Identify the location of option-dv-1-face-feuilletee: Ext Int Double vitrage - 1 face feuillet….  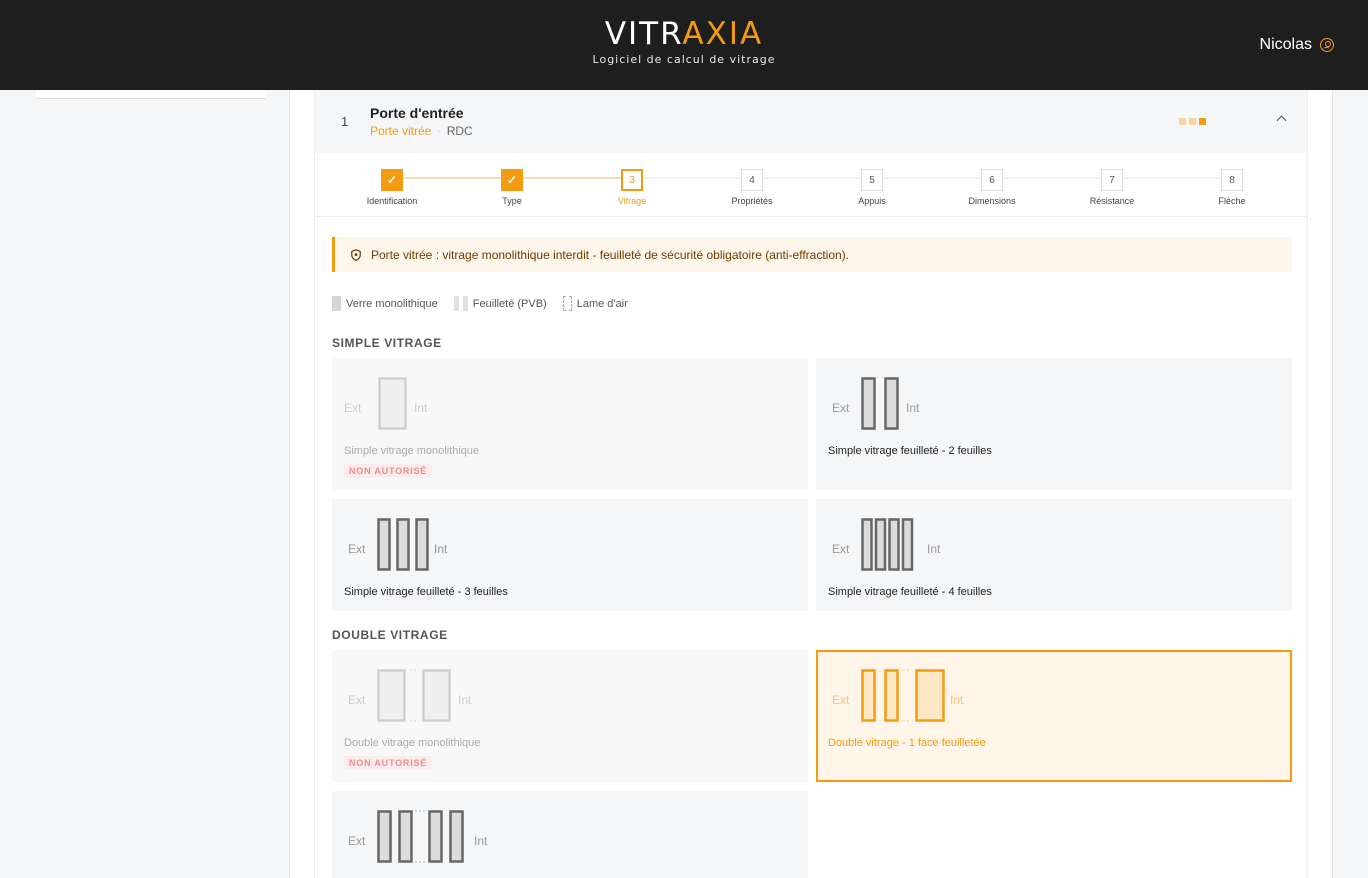
(1054, 716).